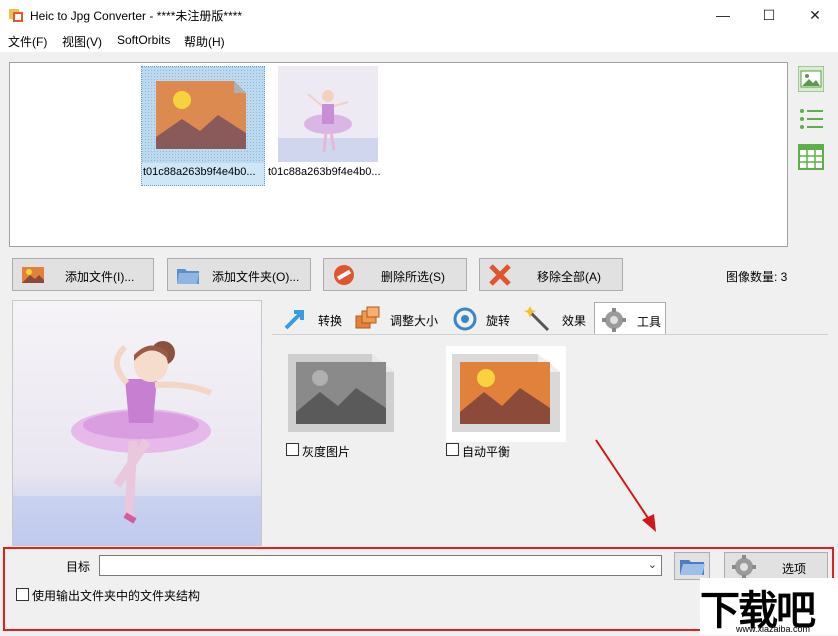 This screenshot has width=838, height=636. What do you see at coordinates (757, 277) in the screenshot?
I see `image-count: 图像数量: 3` at bounding box center [757, 277].